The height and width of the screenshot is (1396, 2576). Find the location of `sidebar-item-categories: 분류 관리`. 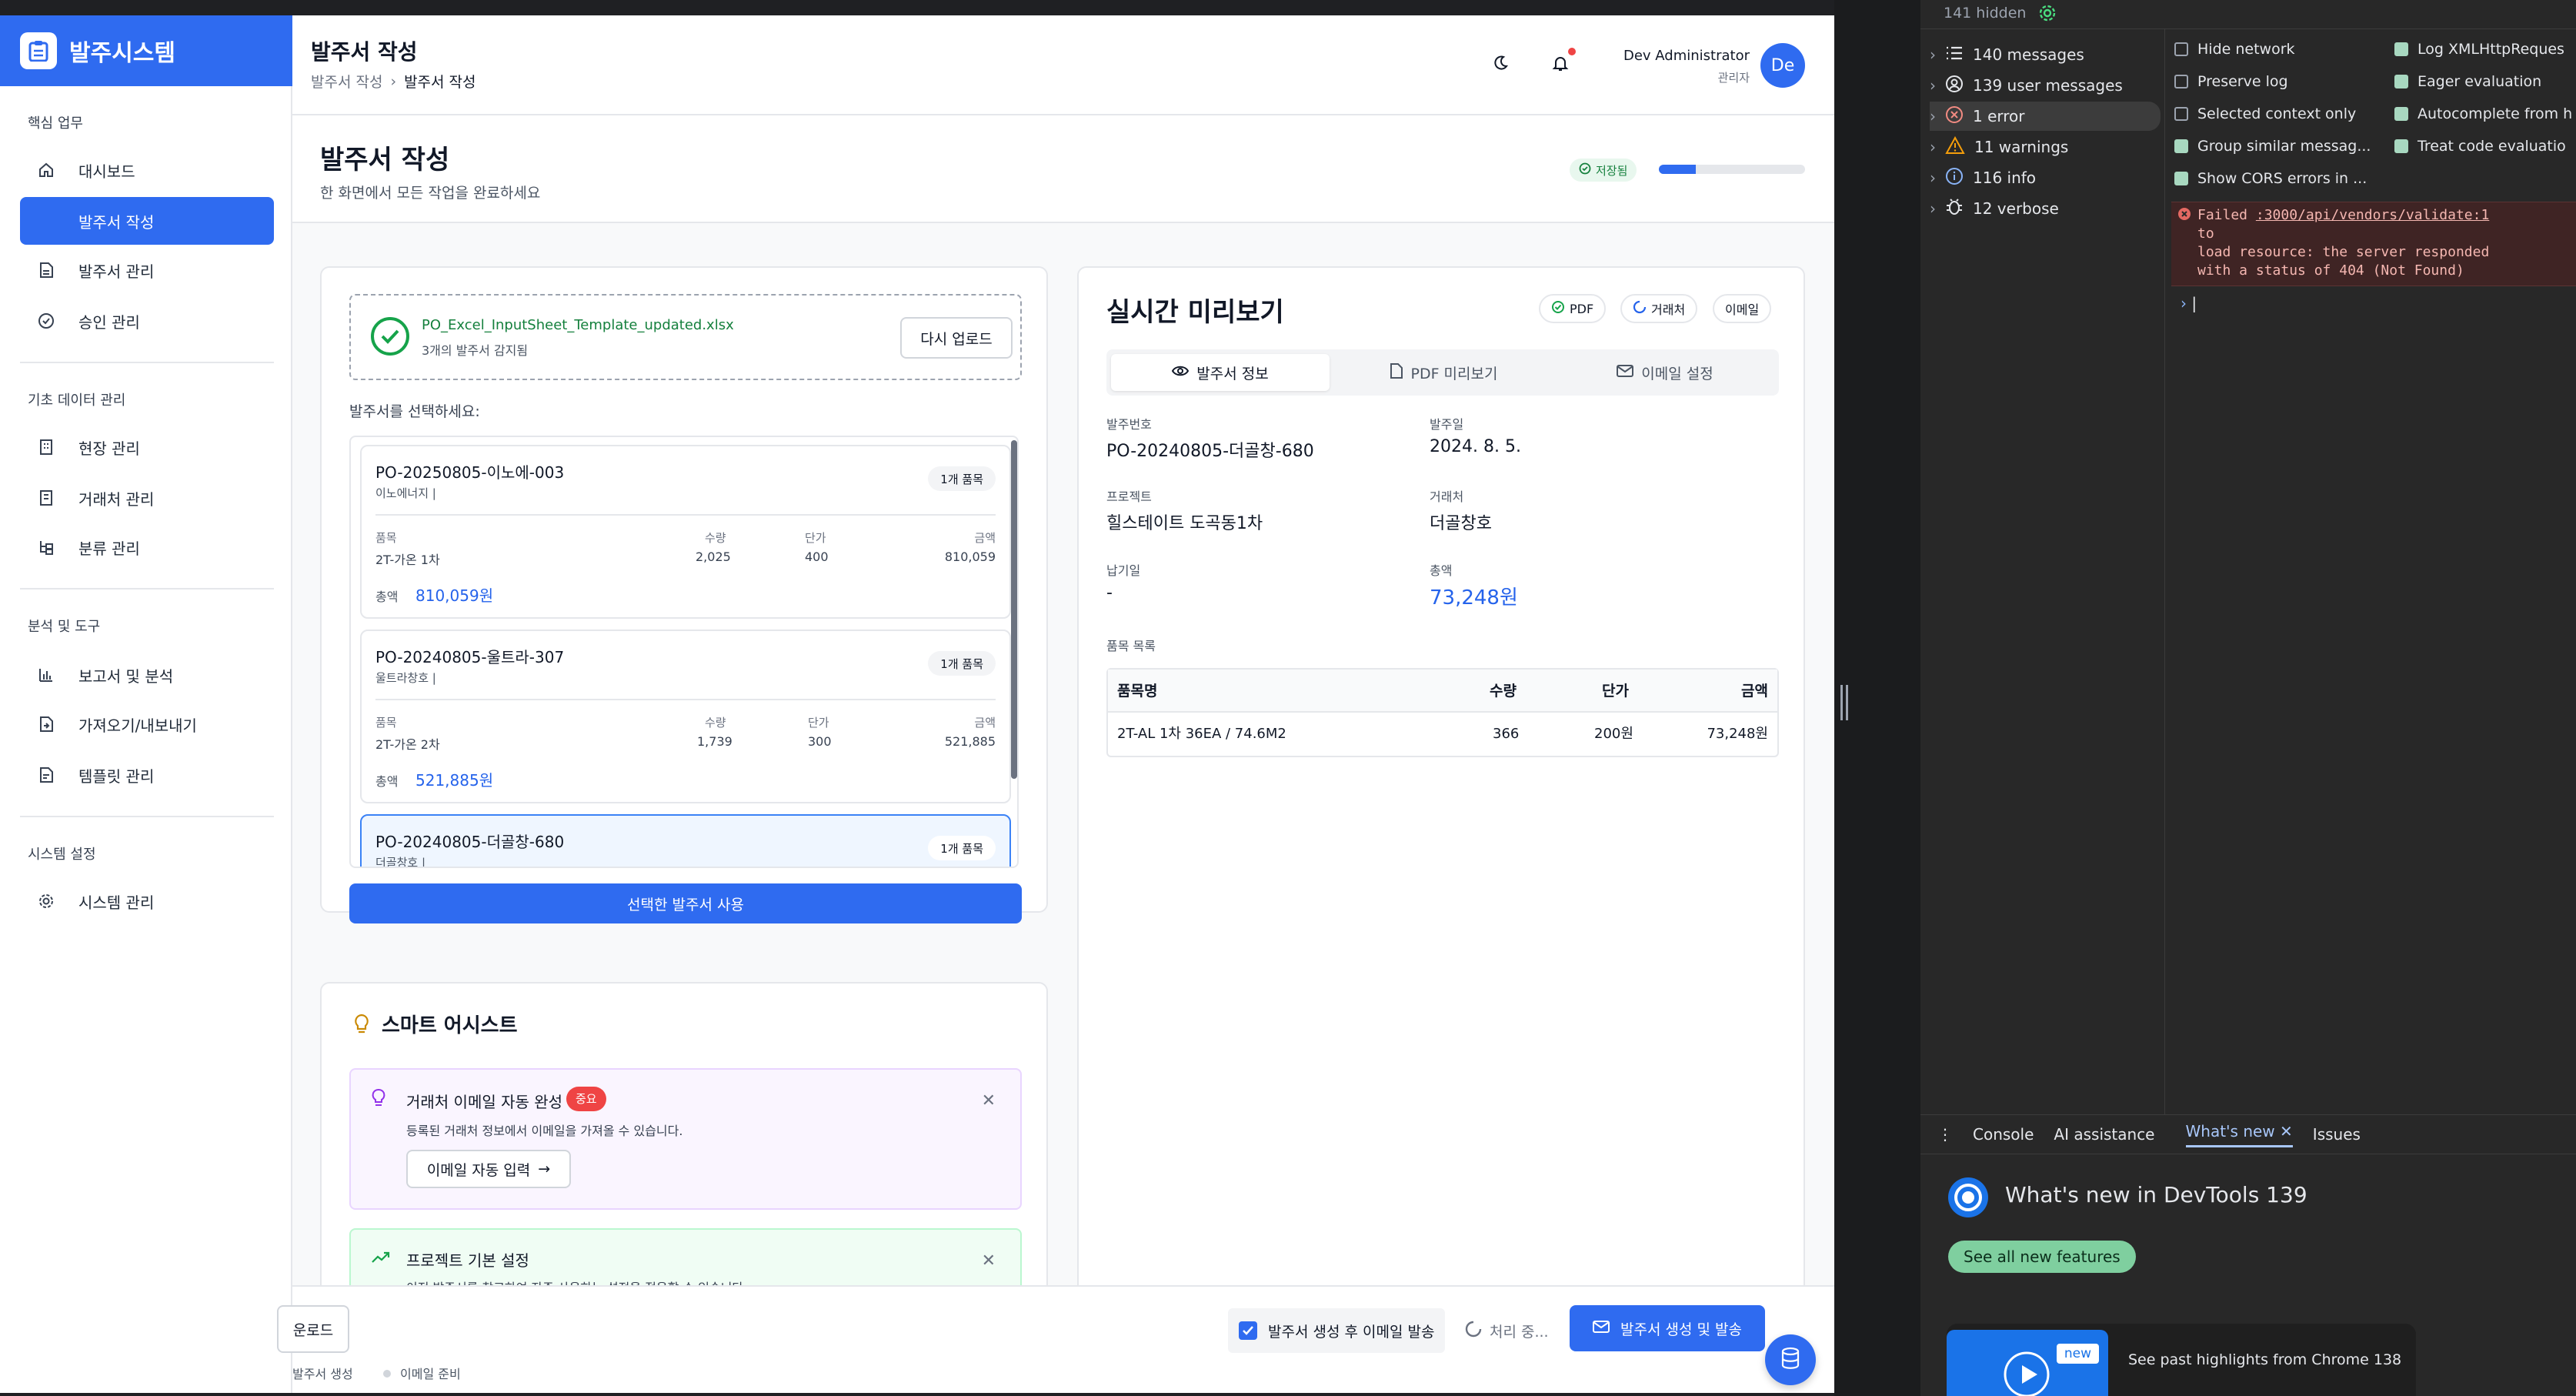

sidebar-item-categories: 분류 관리 is located at coordinates (147, 547).